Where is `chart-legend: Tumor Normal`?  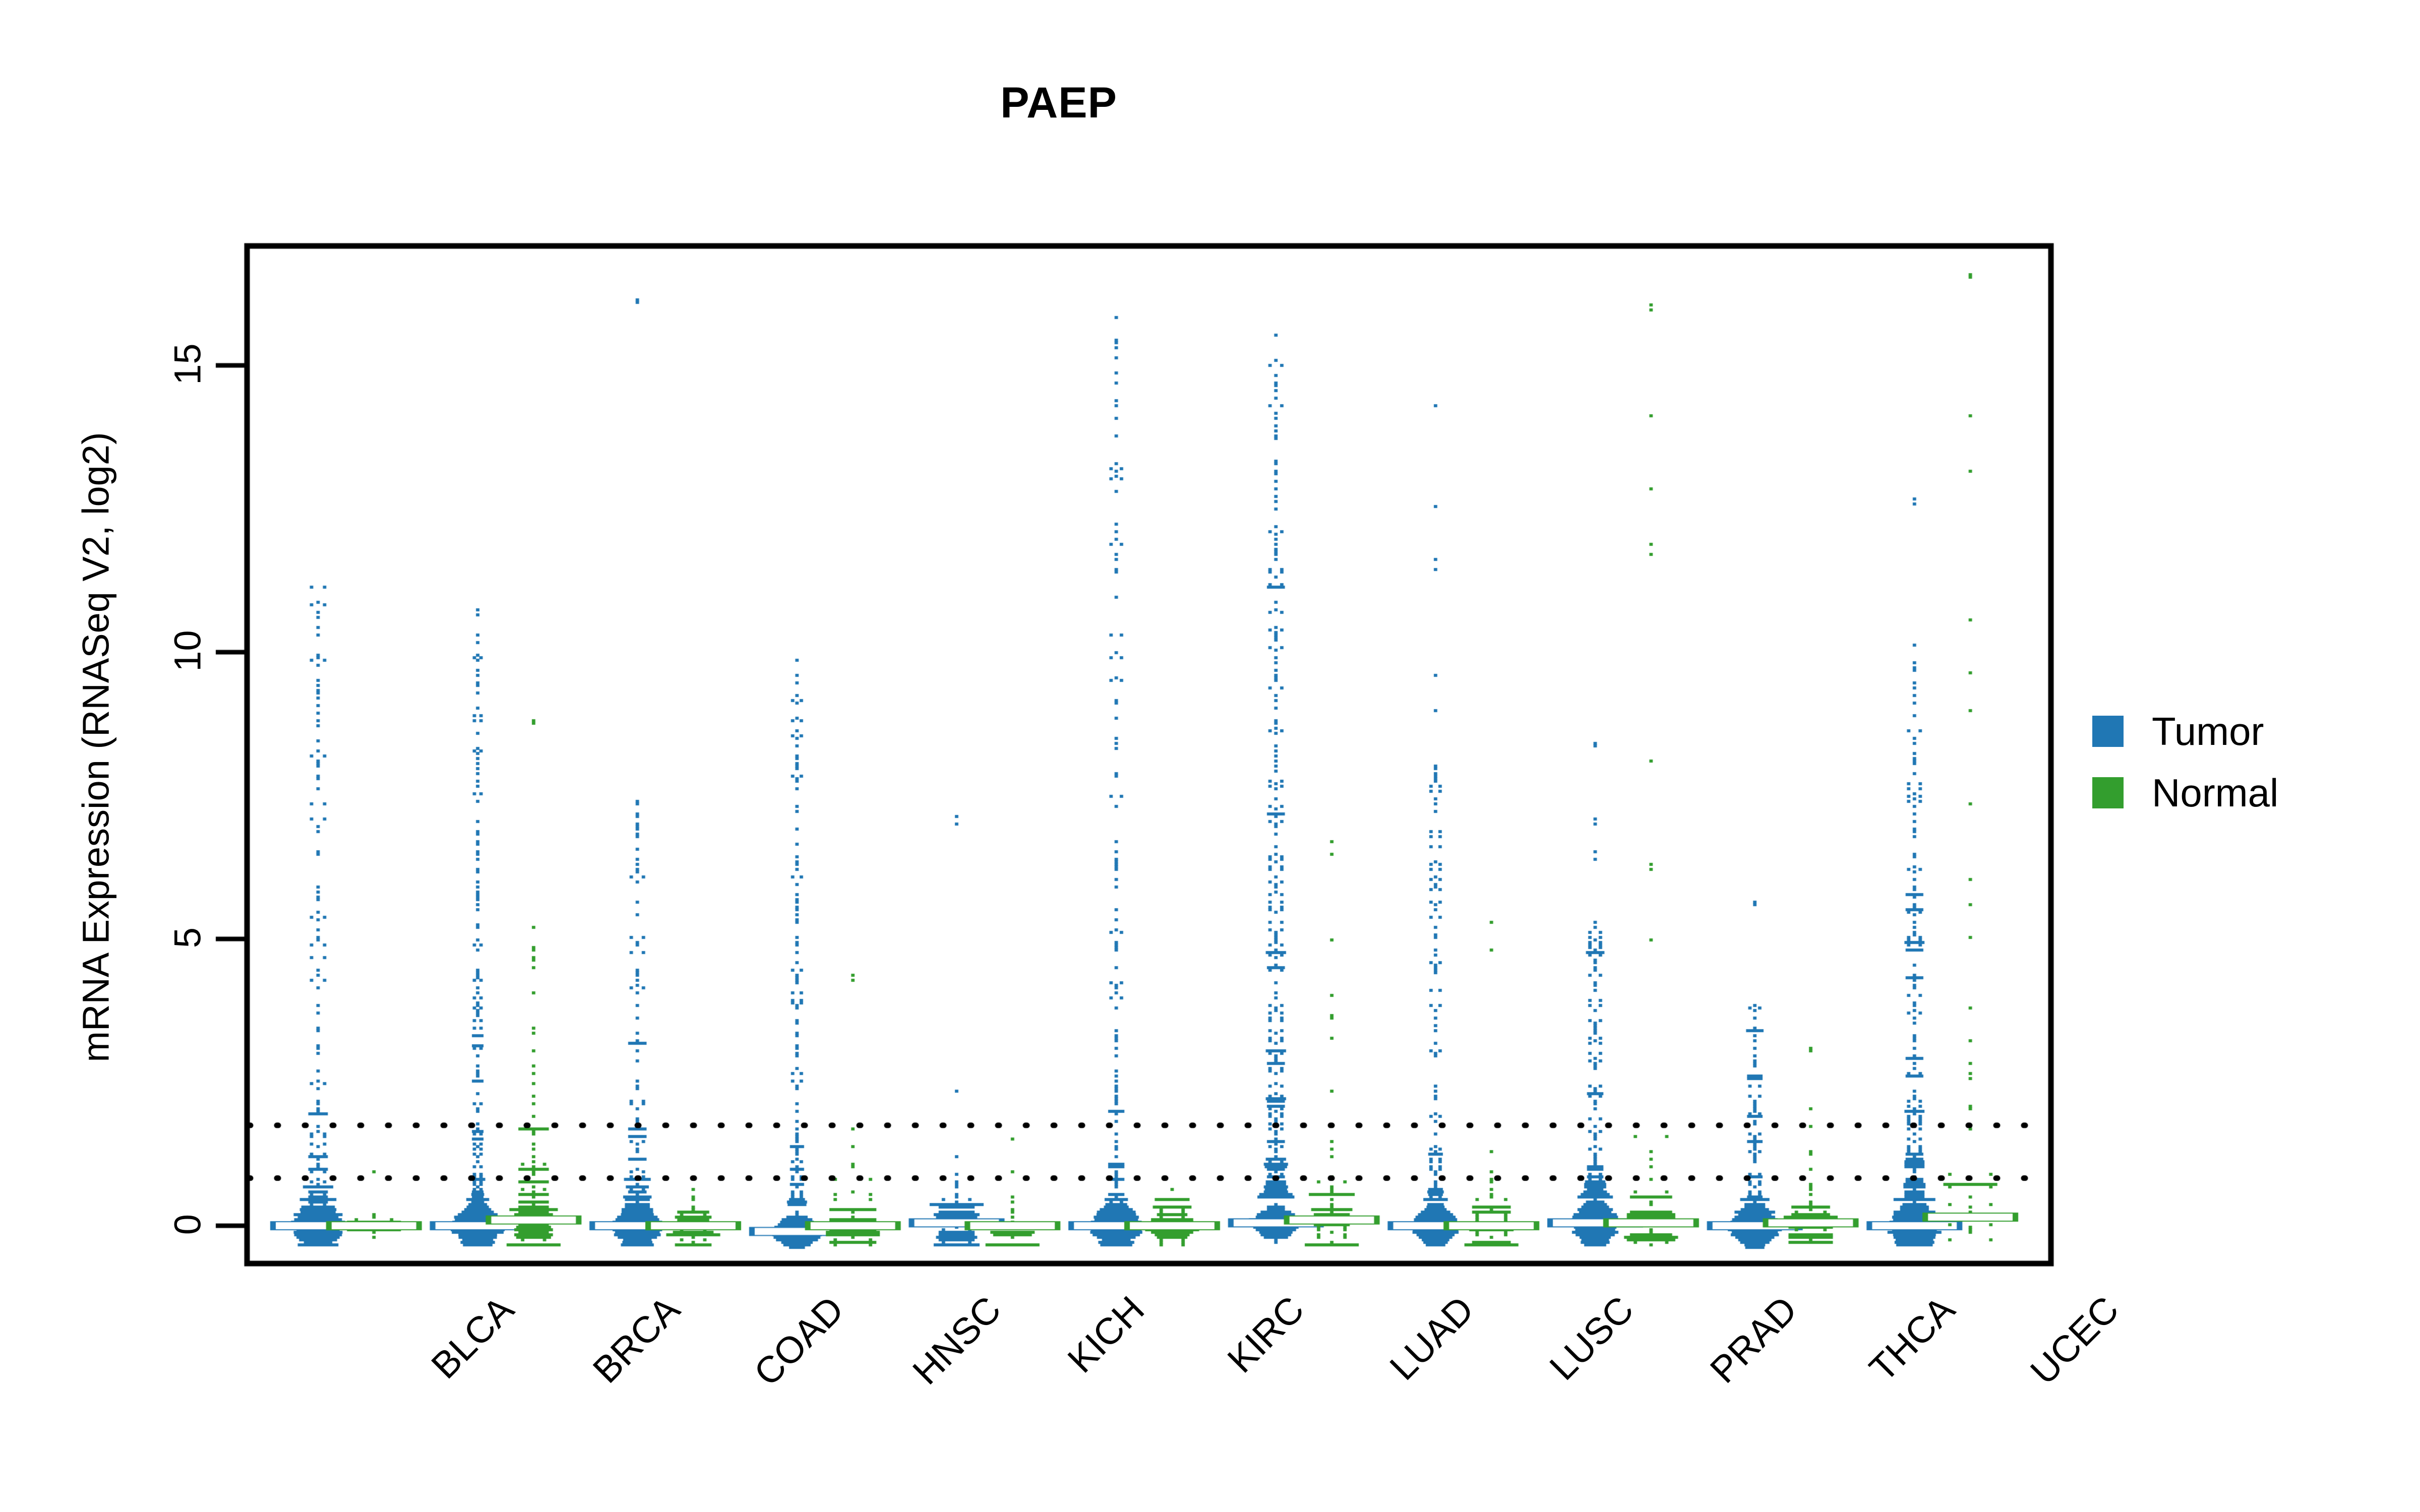
chart-legend: Tumor Normal is located at coordinates (2185, 763).